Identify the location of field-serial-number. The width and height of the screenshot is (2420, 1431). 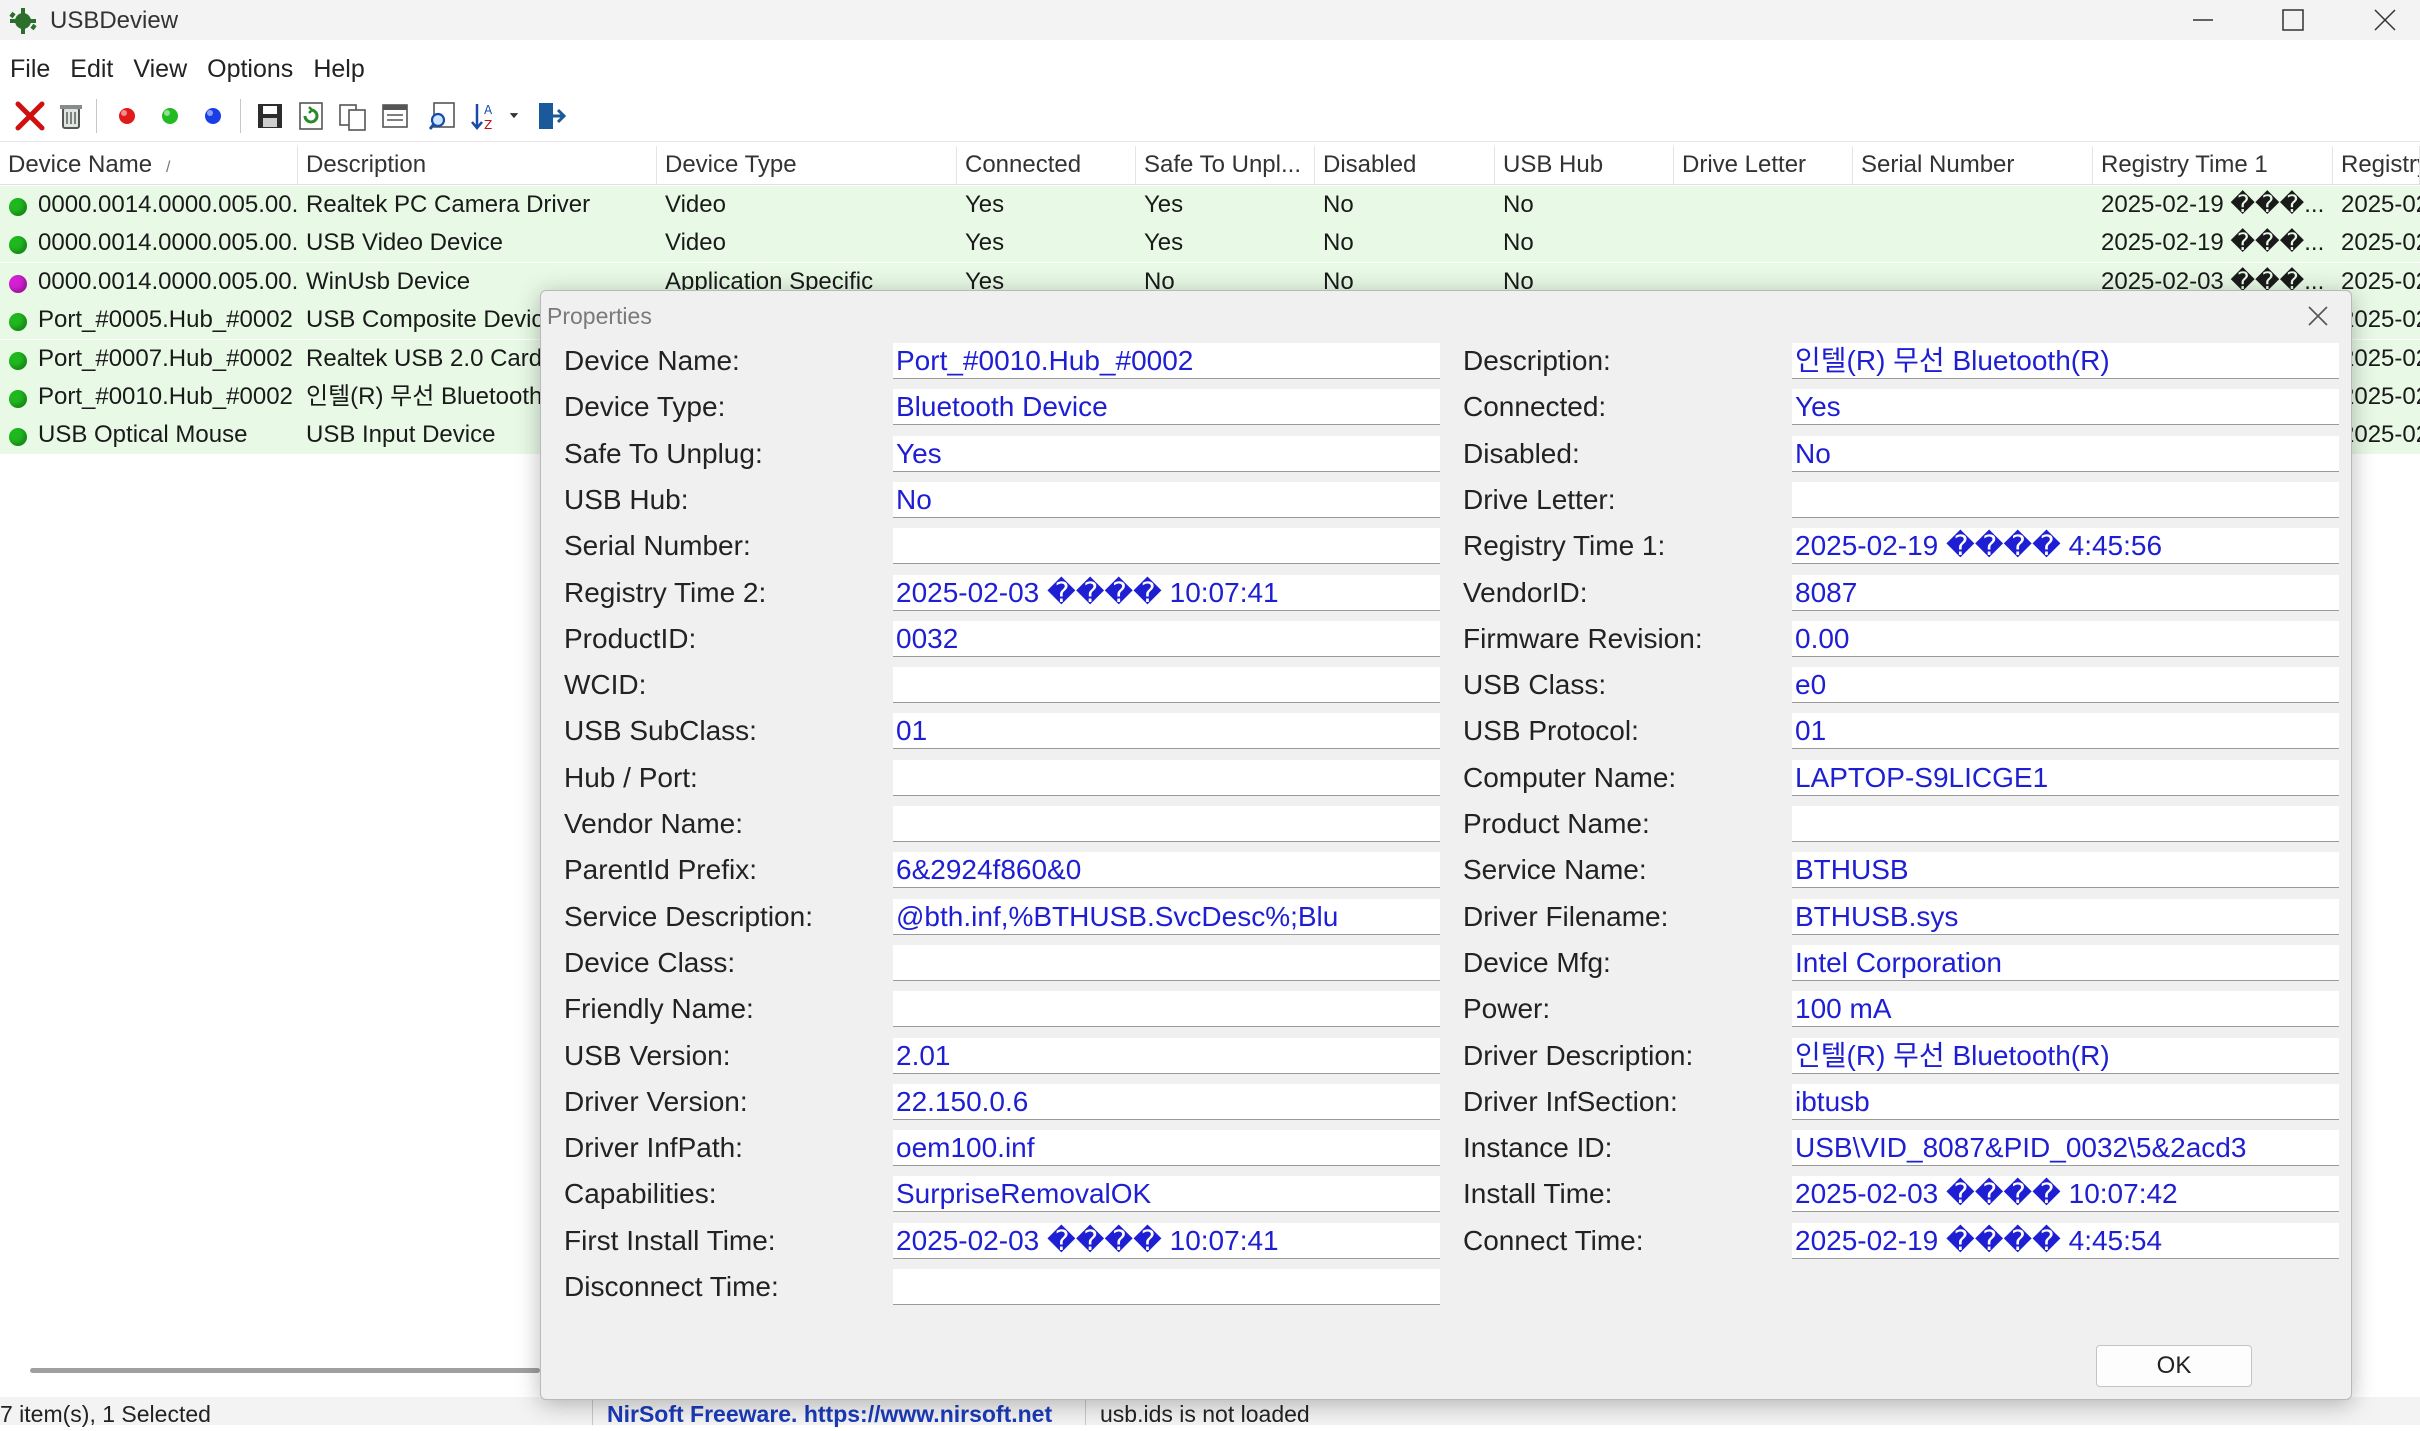
(1166, 546).